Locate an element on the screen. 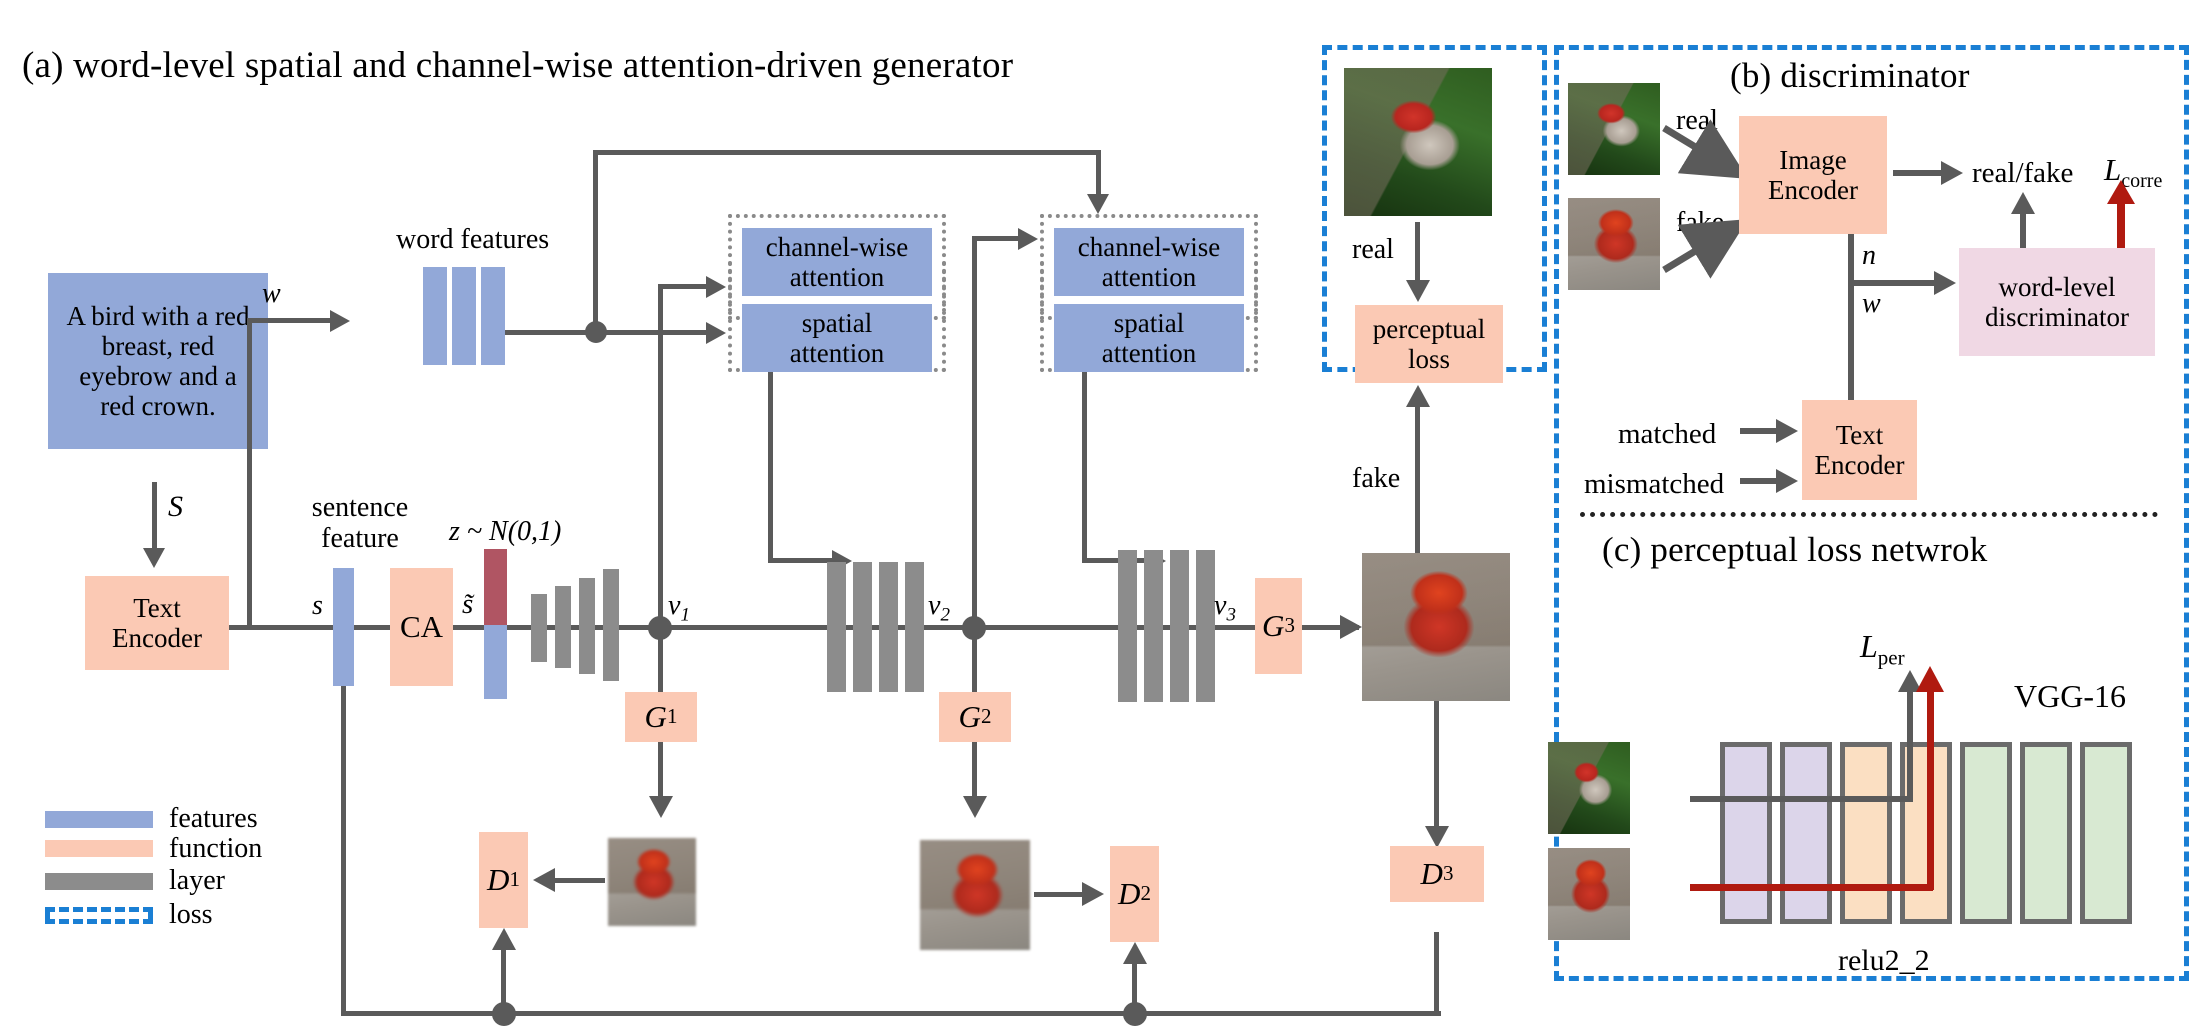  g1-to-image-shaft is located at coordinates (660, 771).